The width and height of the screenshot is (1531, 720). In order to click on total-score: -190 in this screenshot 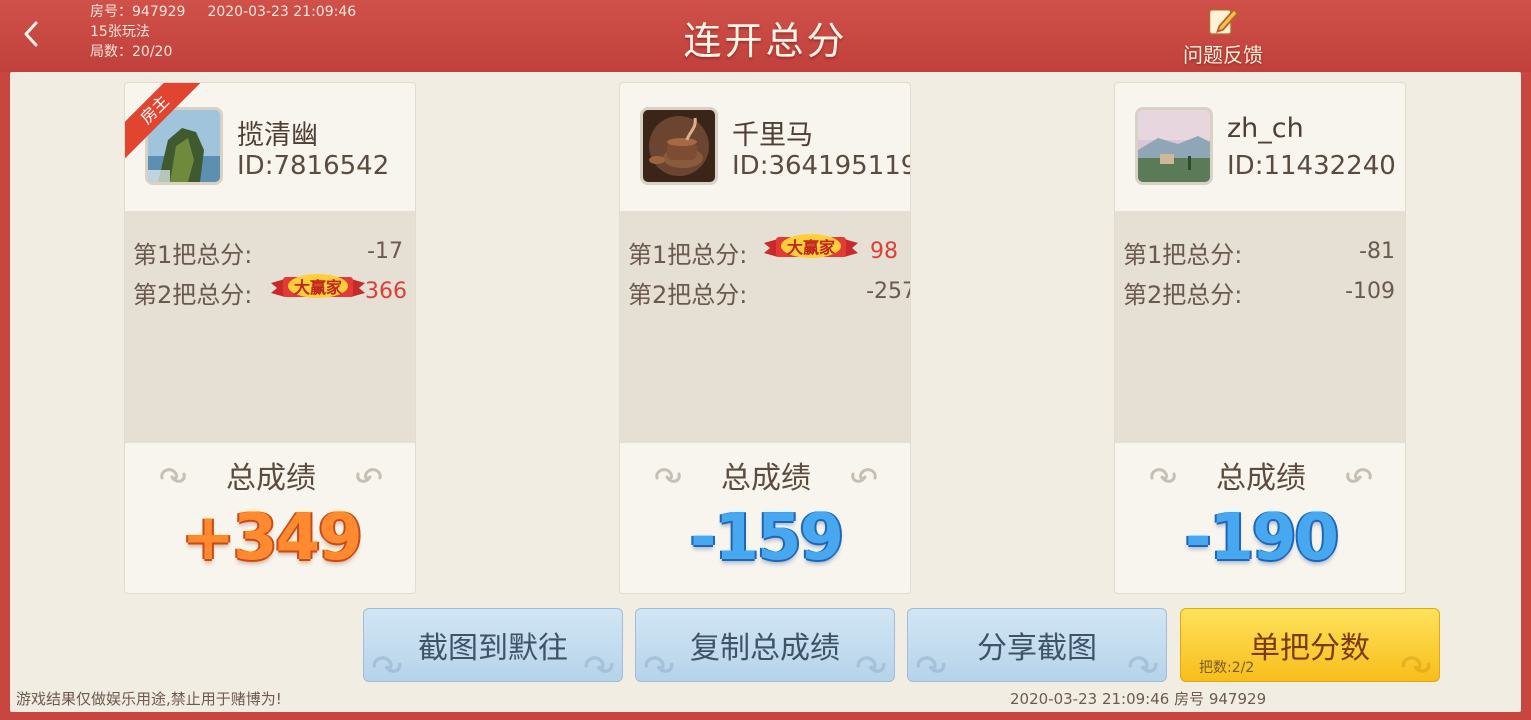, I will do `click(1261, 538)`.